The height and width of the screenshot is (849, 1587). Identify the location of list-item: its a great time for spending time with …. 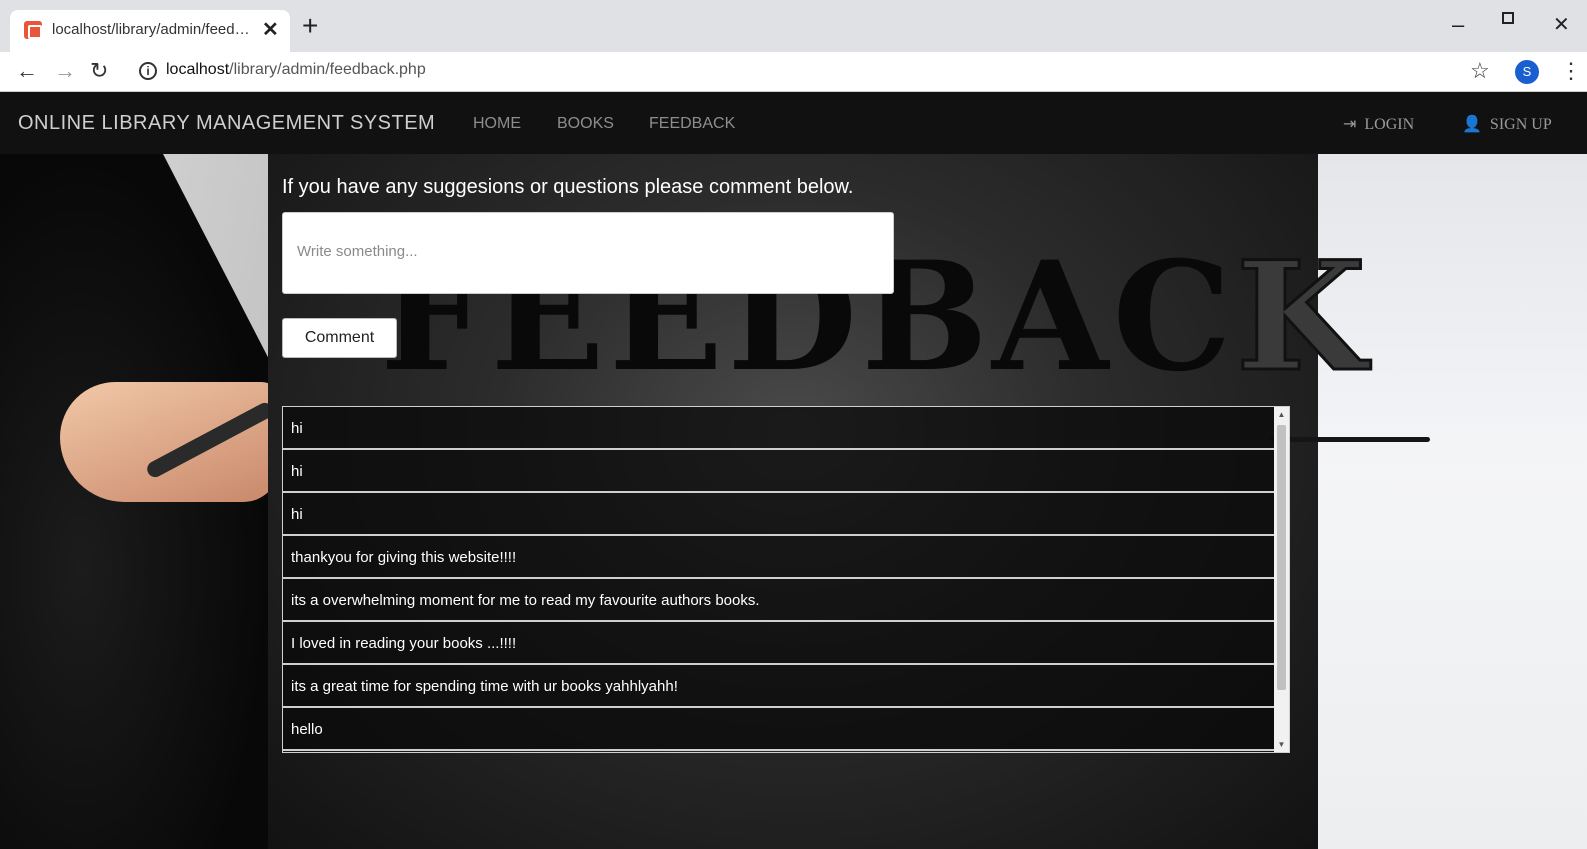
(779, 686).